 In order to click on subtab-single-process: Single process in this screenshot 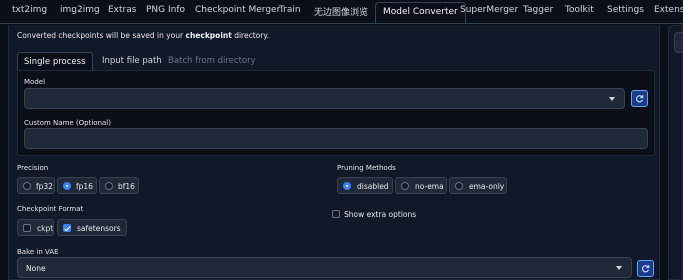, I will do `click(55, 61)`.